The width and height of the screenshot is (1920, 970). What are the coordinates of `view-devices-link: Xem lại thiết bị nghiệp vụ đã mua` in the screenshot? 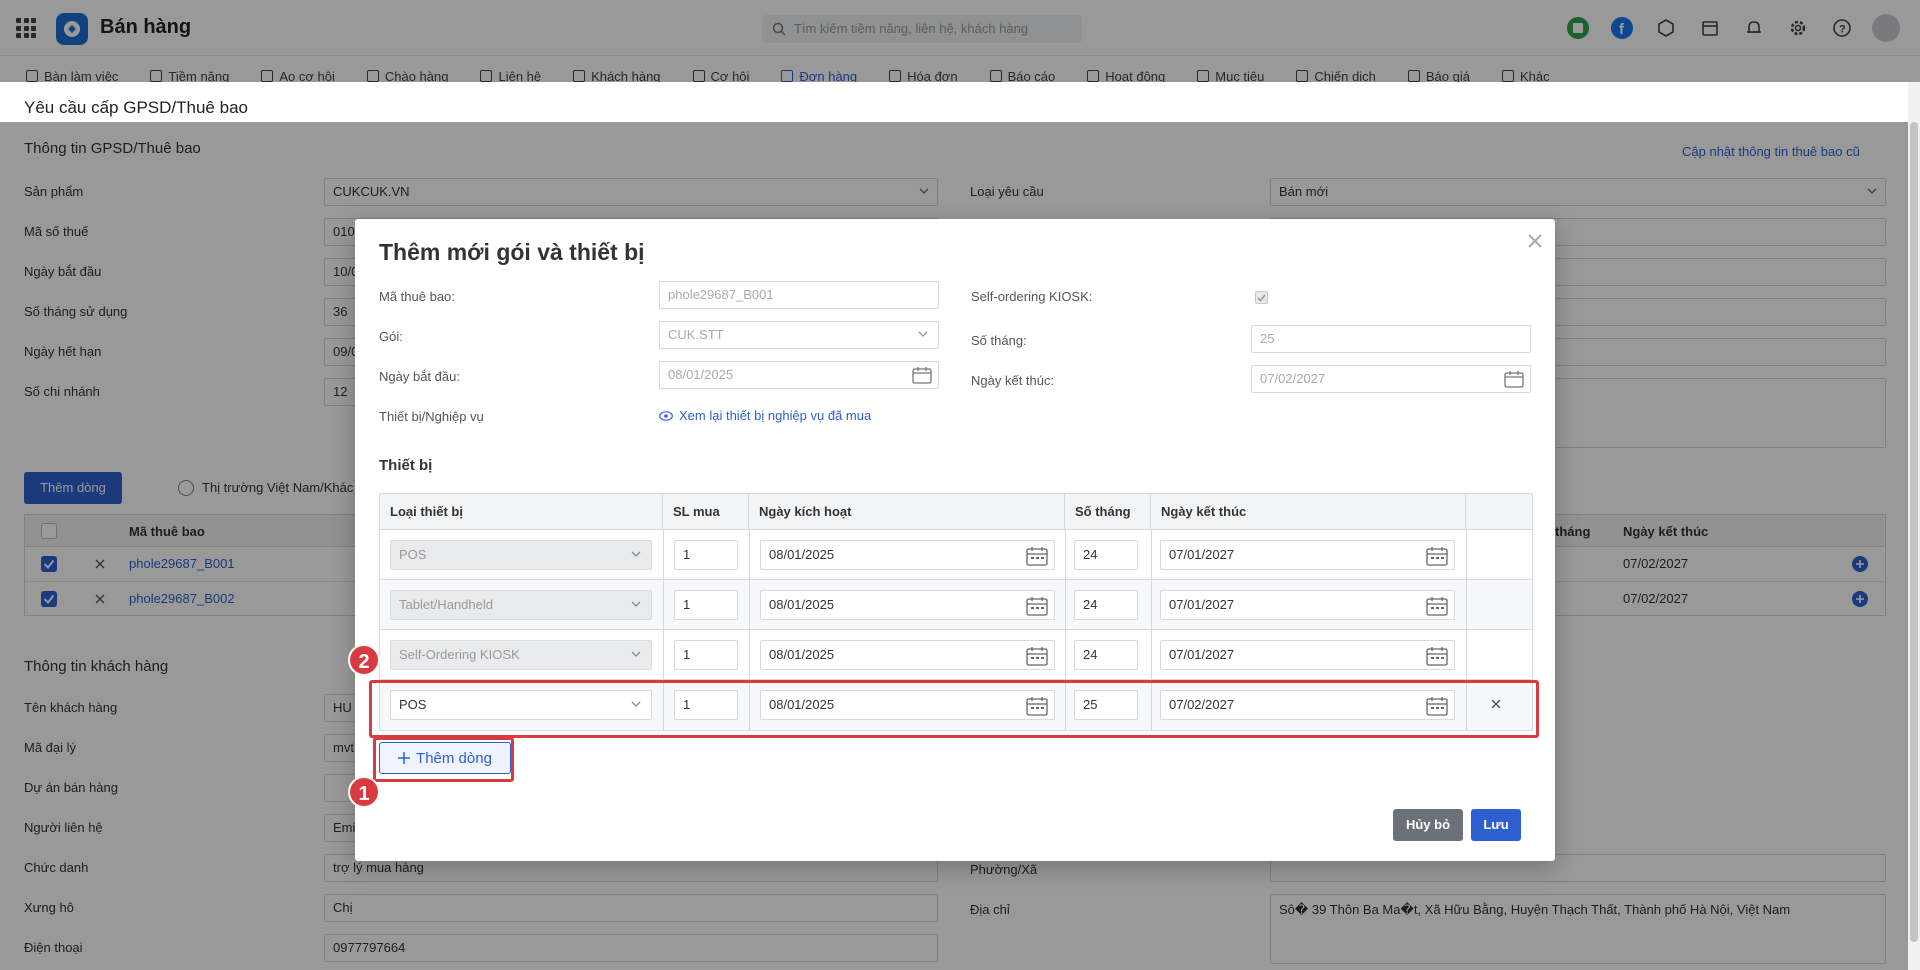 It's located at (765, 415).